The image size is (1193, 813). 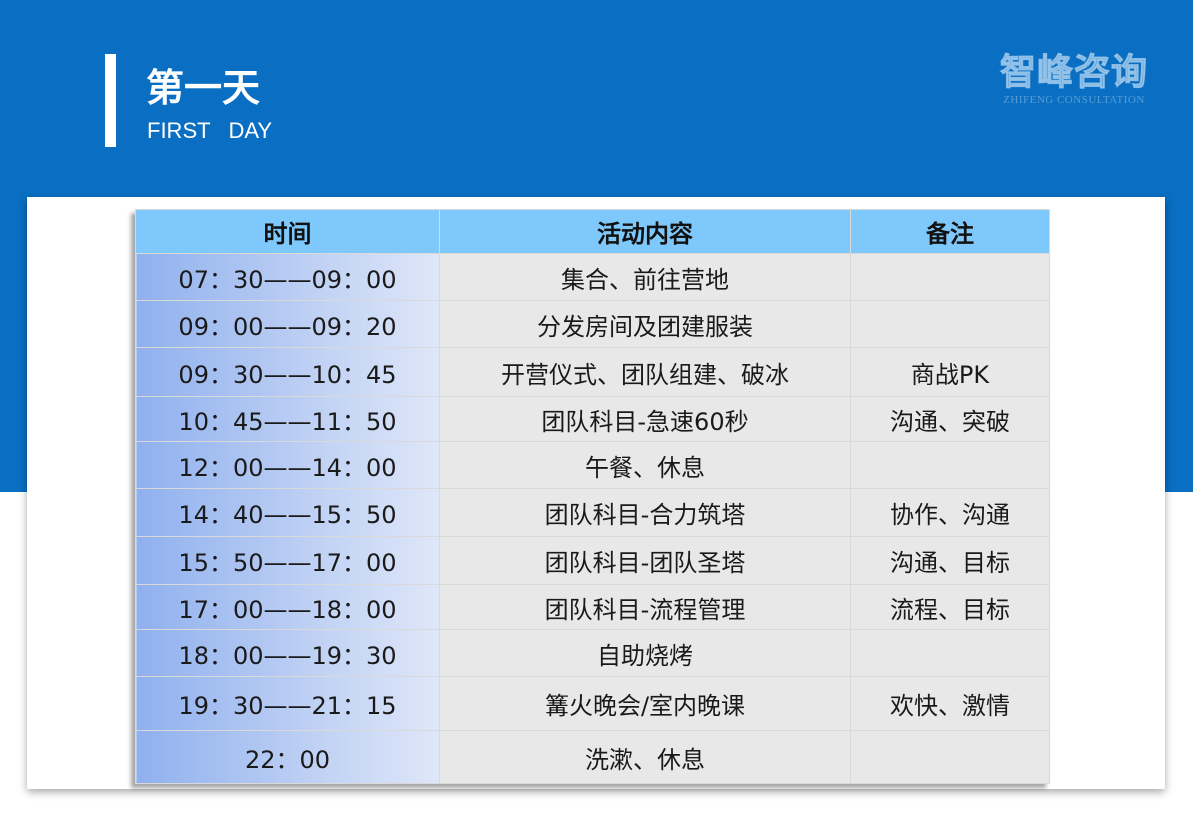 What do you see at coordinates (110, 100) in the screenshot?
I see `title-accent-bar` at bounding box center [110, 100].